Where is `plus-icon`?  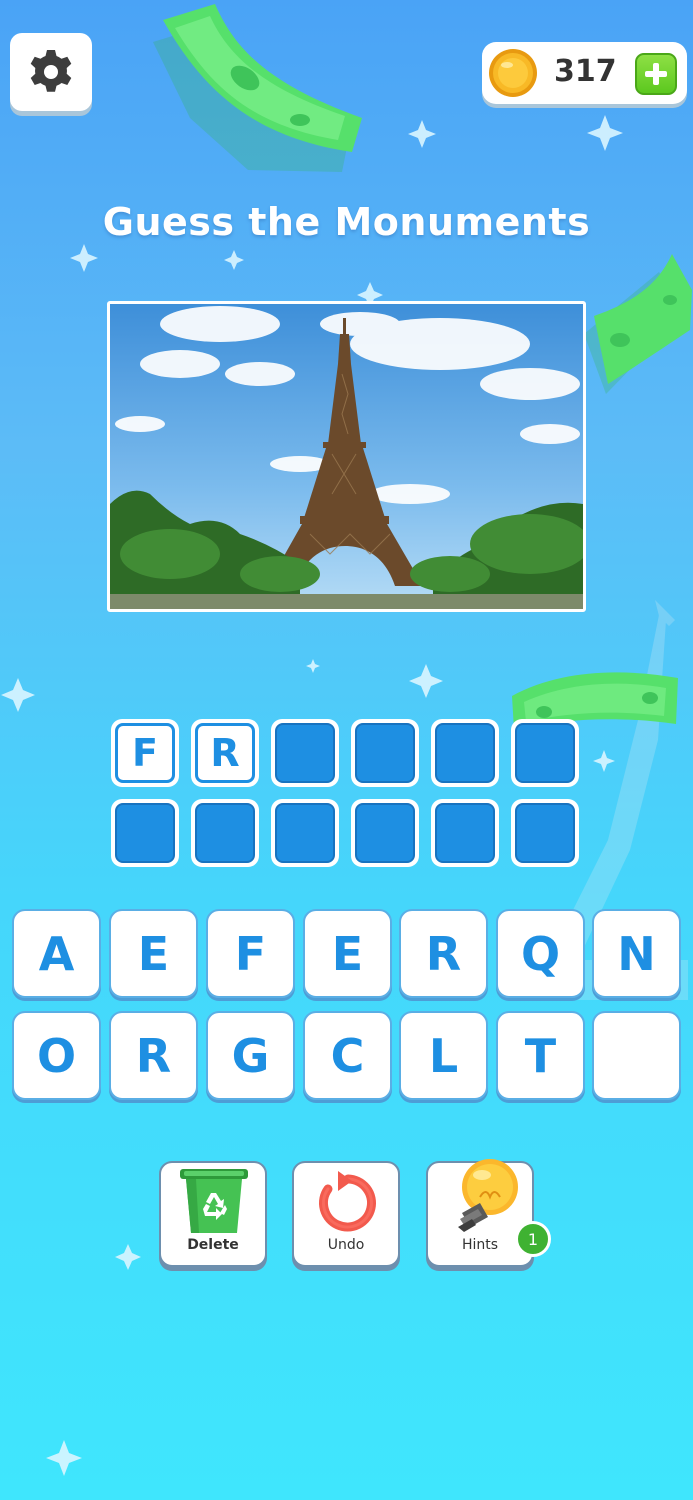
plus-icon is located at coordinates (656, 74).